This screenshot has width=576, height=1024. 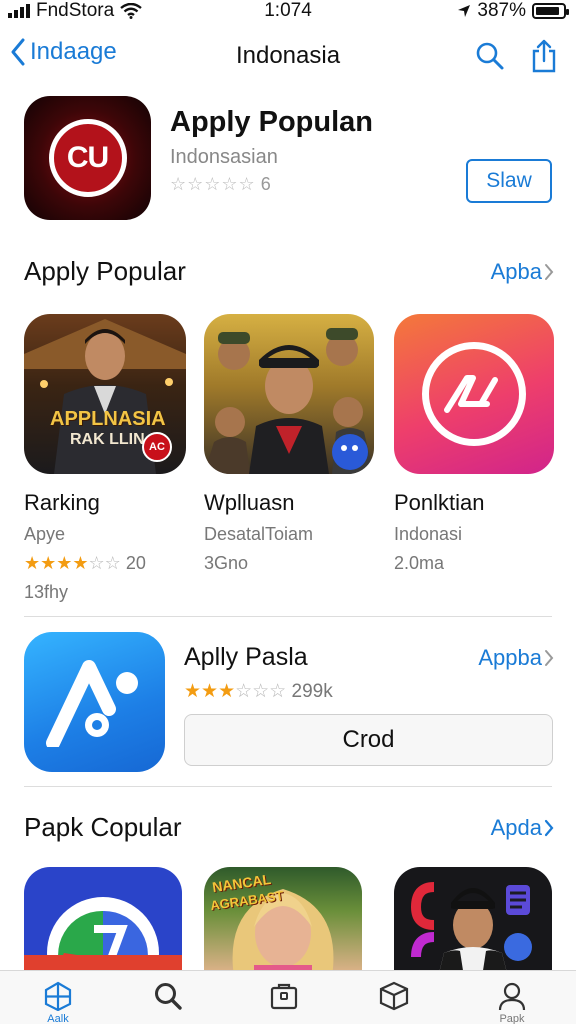 I want to click on card-meta: 3Gno, so click(x=226, y=563).